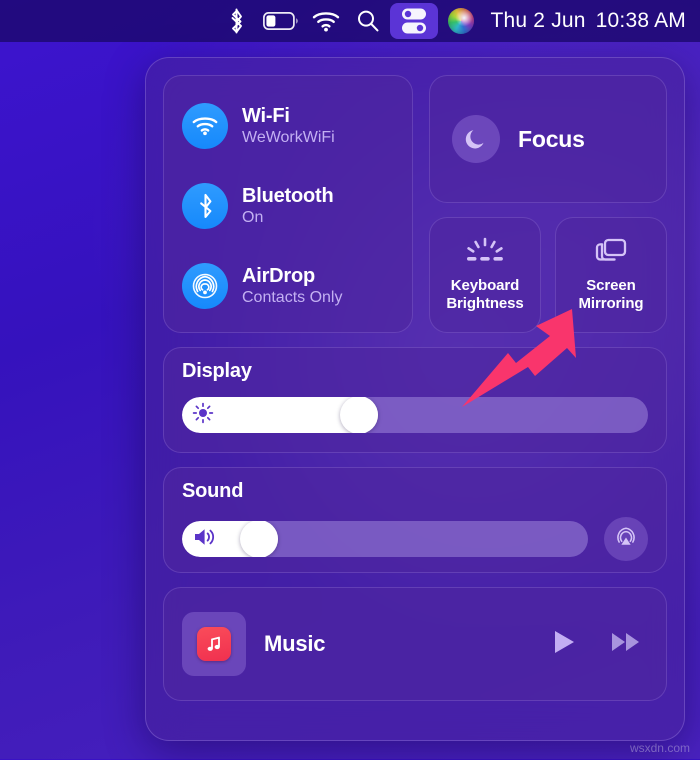 This screenshot has width=700, height=760. I want to click on display-card: Display, so click(415, 400).